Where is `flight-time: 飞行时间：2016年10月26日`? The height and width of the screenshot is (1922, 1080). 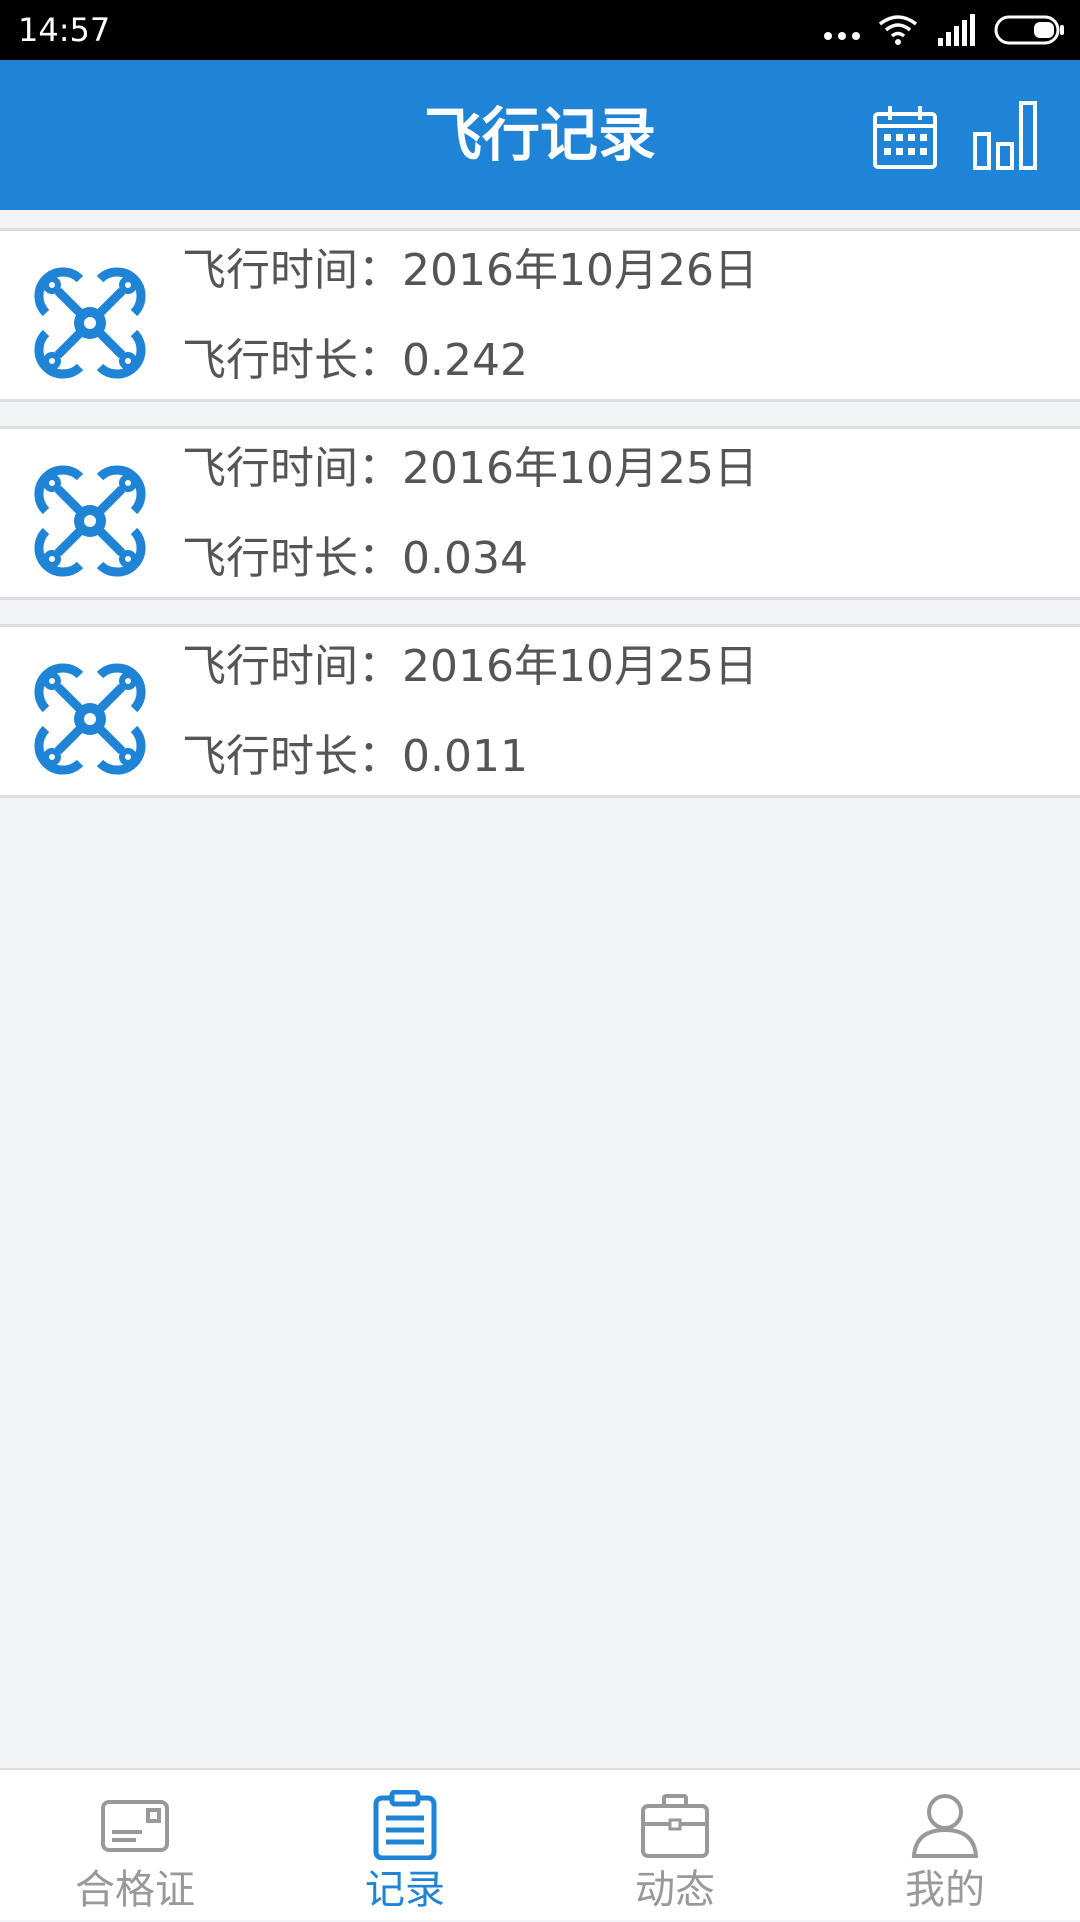
flight-time: 飞行时间：2016年10月26日 is located at coordinates (470, 271).